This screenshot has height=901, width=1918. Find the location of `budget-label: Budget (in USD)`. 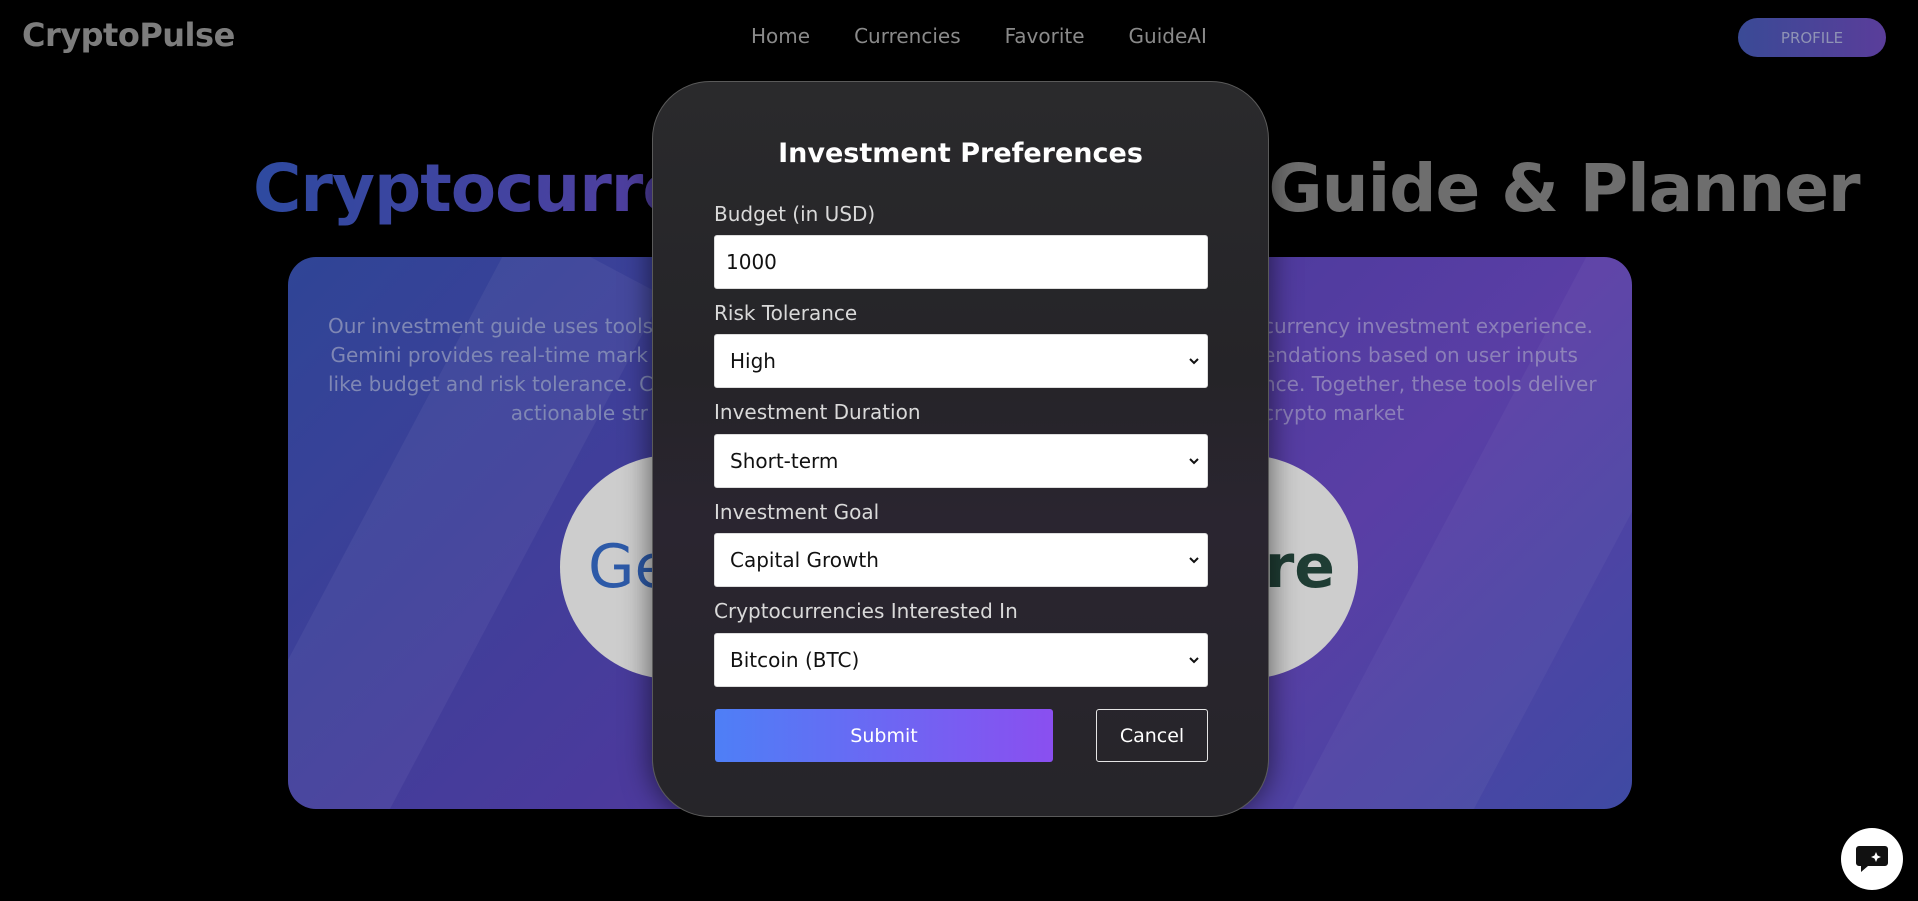

budget-label: Budget (in USD) is located at coordinates (795, 214).